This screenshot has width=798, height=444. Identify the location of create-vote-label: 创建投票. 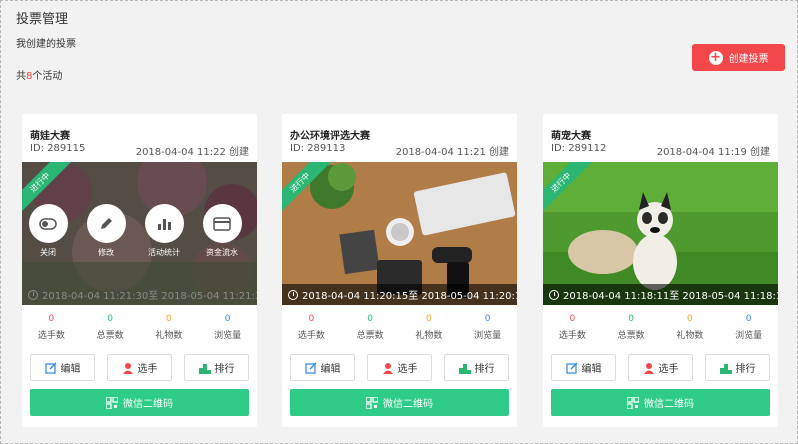
(748, 59).